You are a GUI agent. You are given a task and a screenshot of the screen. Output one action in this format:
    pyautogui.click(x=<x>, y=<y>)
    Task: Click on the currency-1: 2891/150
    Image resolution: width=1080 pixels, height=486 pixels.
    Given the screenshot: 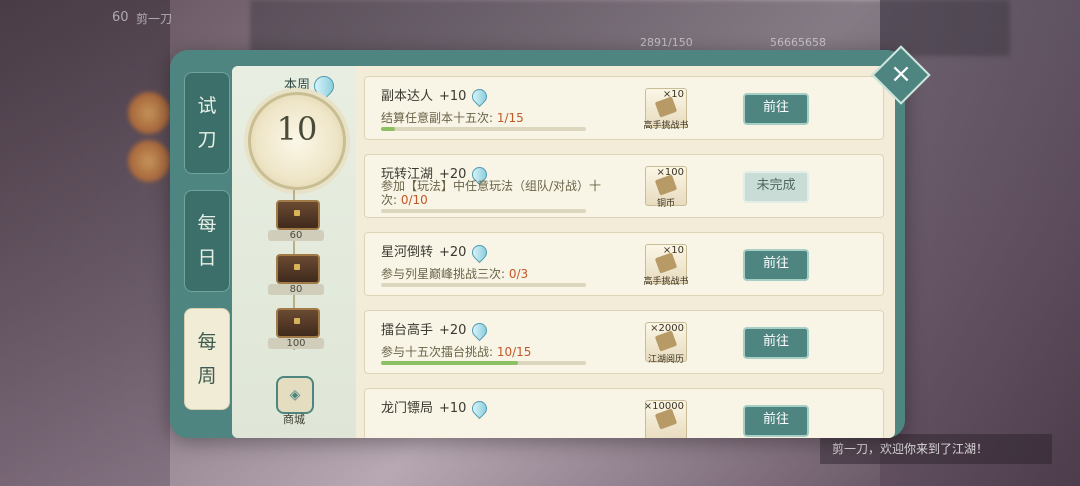 What is the action you would take?
    pyautogui.click(x=666, y=42)
    